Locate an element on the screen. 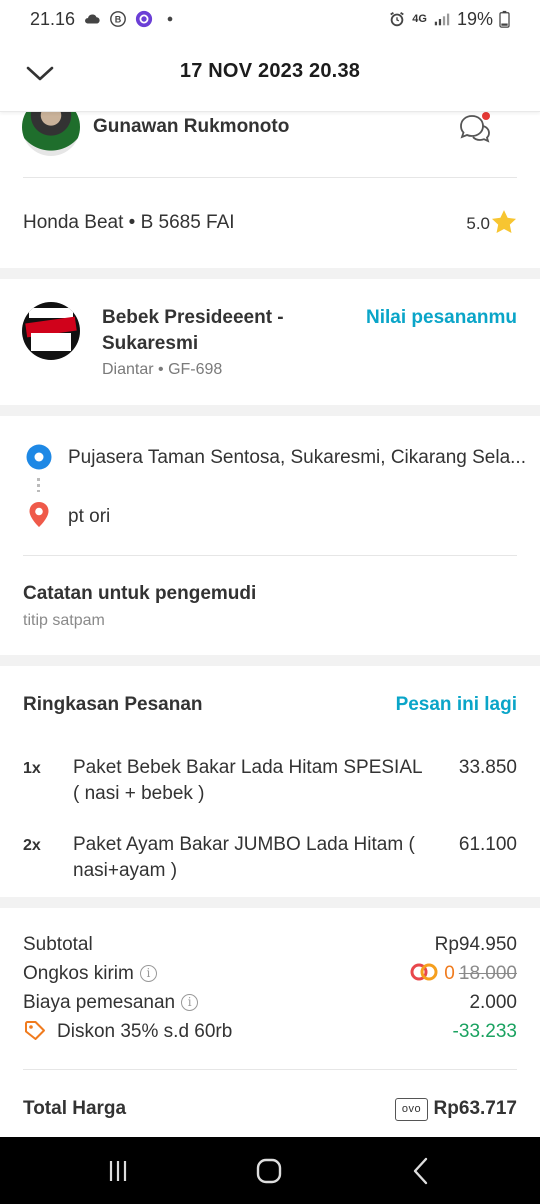  b-badge-icon: B is located at coordinates (118, 19).